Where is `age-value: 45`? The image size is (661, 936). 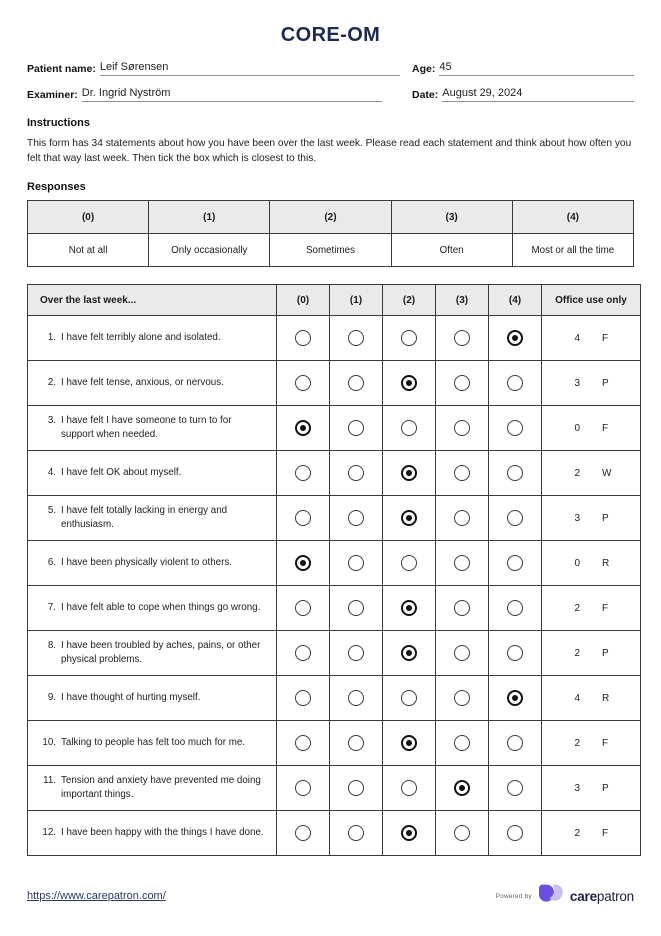 age-value: 45 is located at coordinates (536, 68).